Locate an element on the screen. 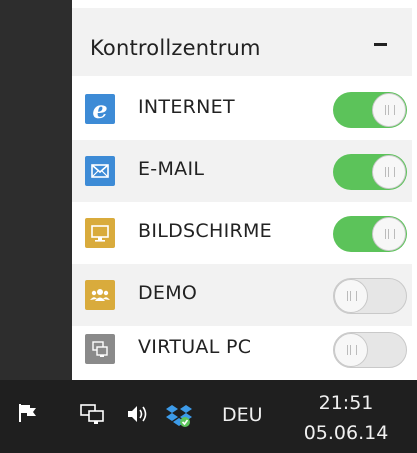 This screenshot has height=453, width=417. monitor-icon is located at coordinates (100, 233).